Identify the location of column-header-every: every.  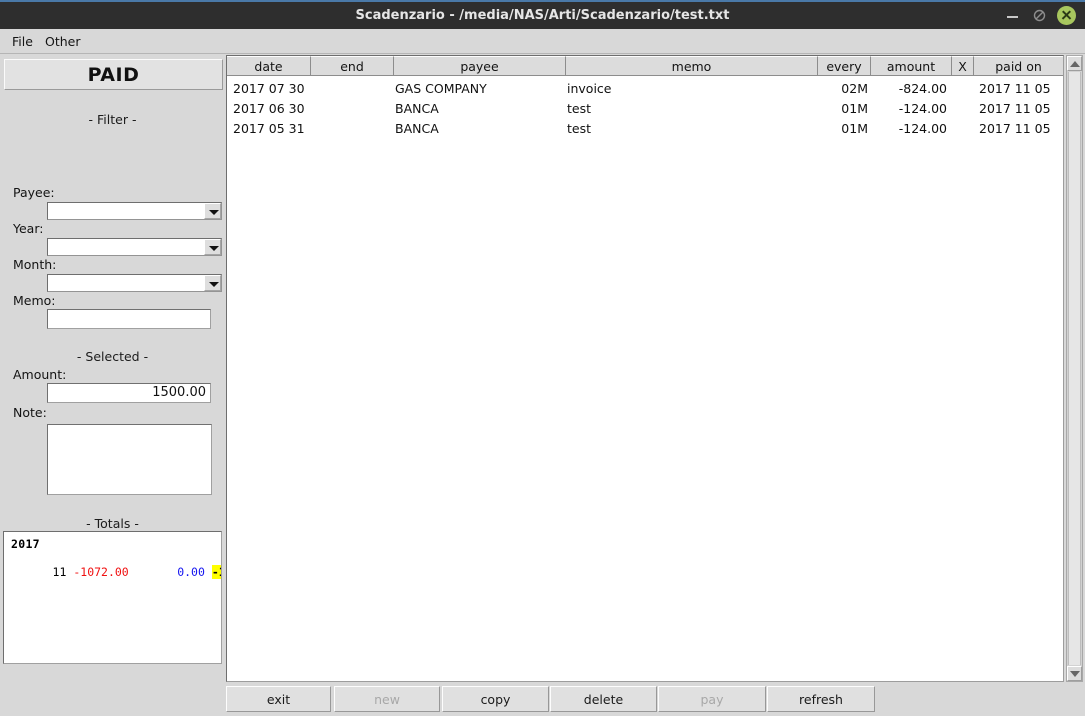
(844, 66).